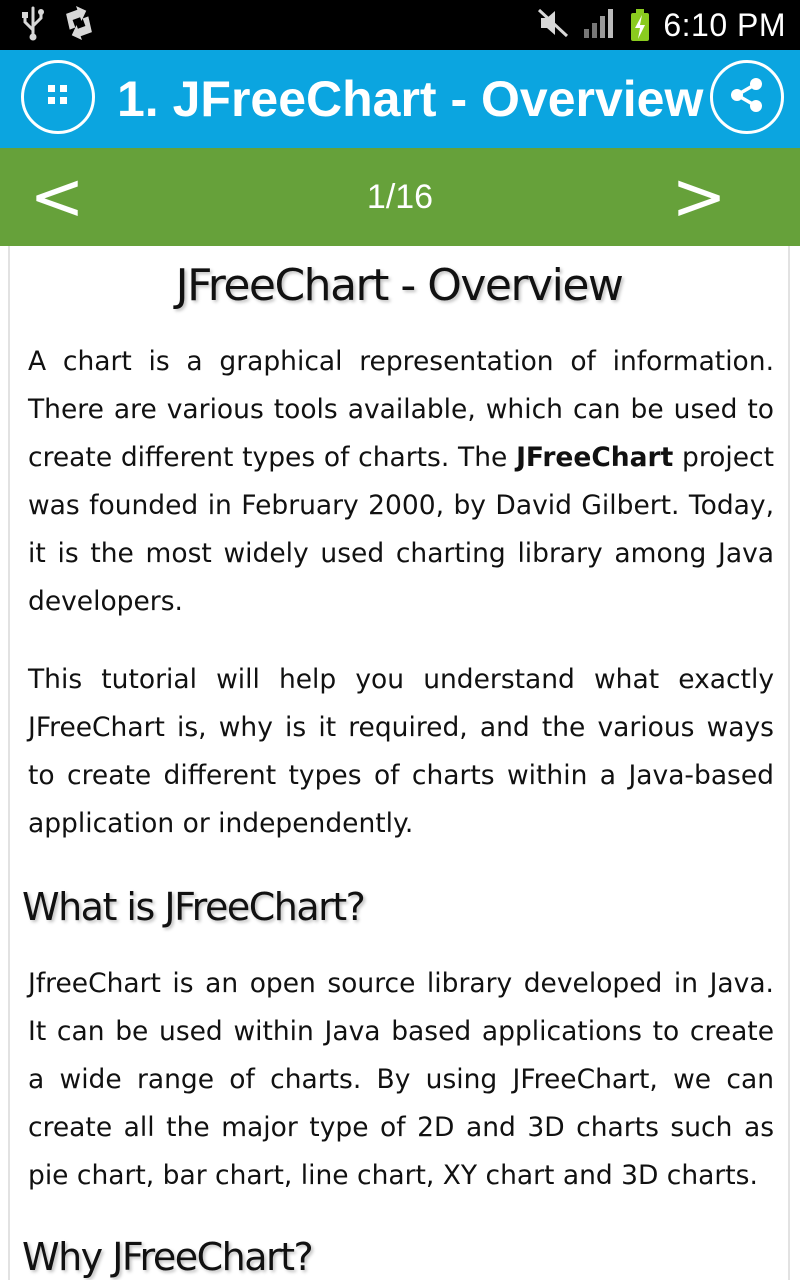  I want to click on share-icon, so click(747, 97).